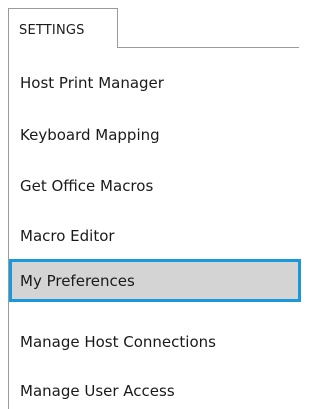  I want to click on menu-item-keyboard-mapping: Keyboard Mapping, so click(147, 134).